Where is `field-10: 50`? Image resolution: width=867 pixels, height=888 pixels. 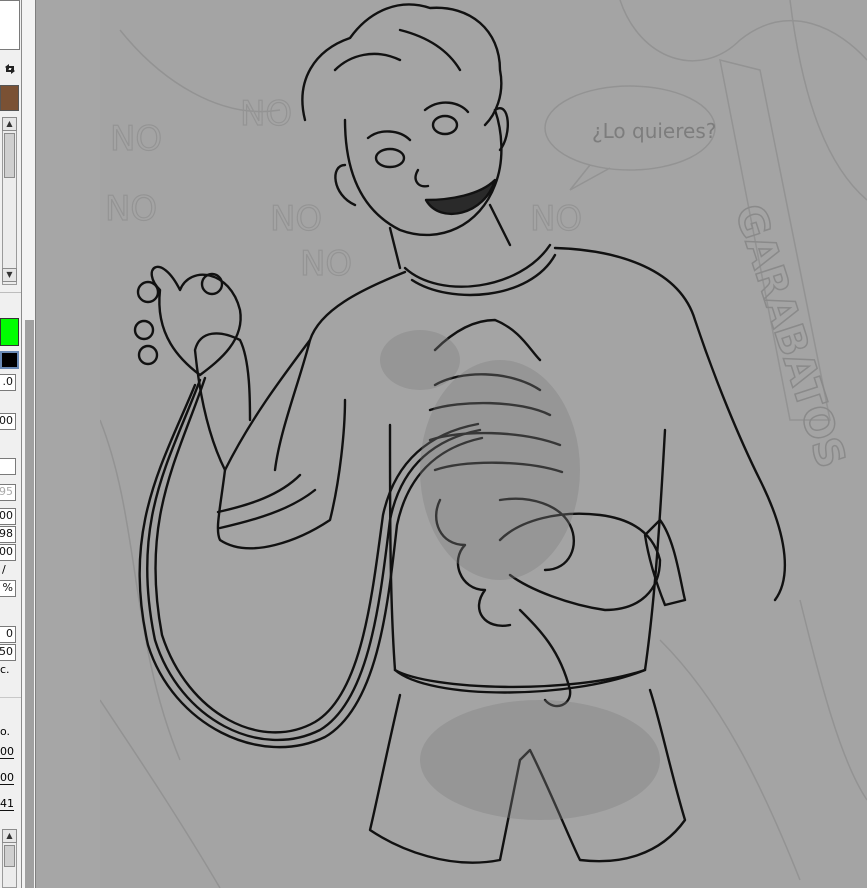 field-10: 50 is located at coordinates (8, 652).